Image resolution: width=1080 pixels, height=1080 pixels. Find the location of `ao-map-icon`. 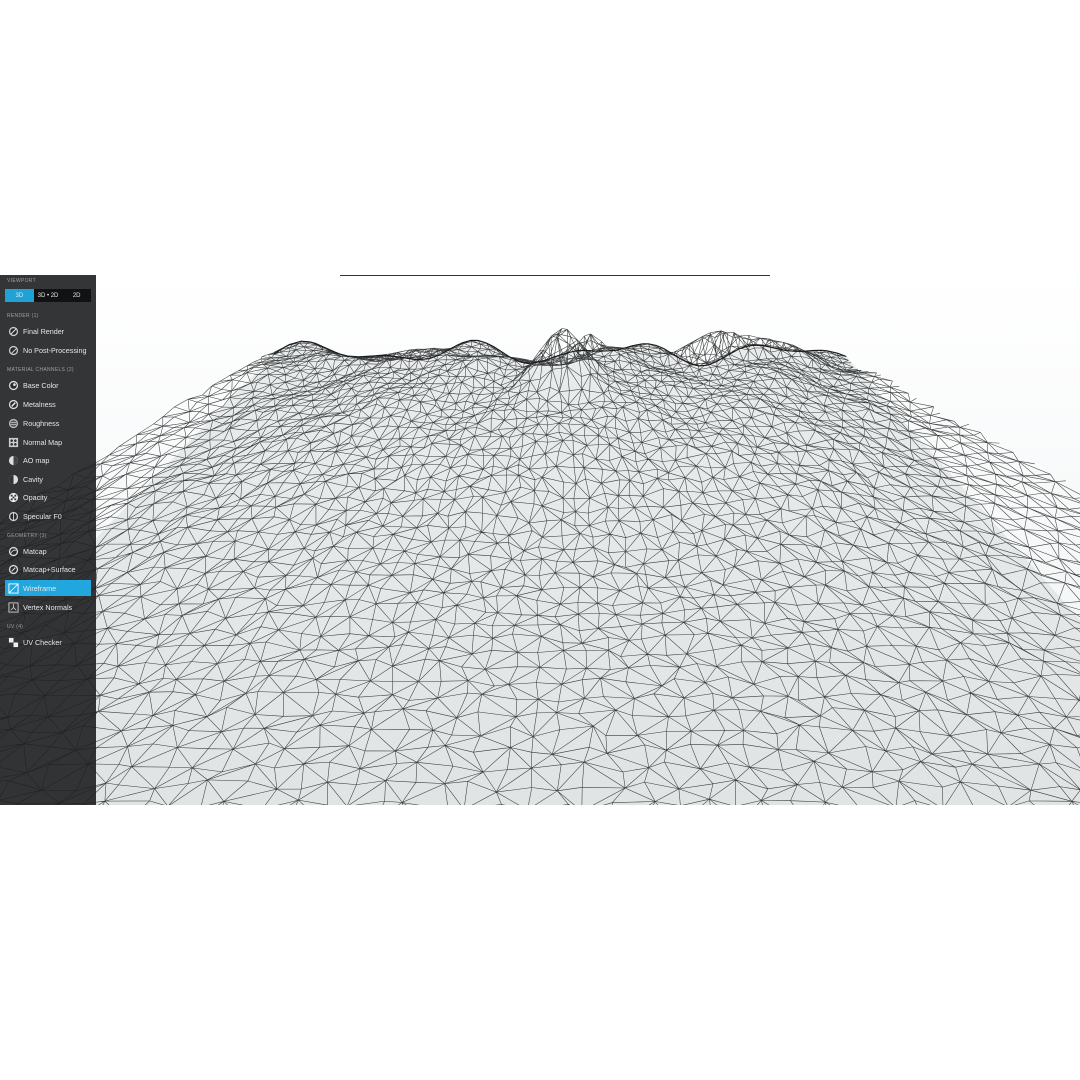

ao-map-icon is located at coordinates (13, 460).